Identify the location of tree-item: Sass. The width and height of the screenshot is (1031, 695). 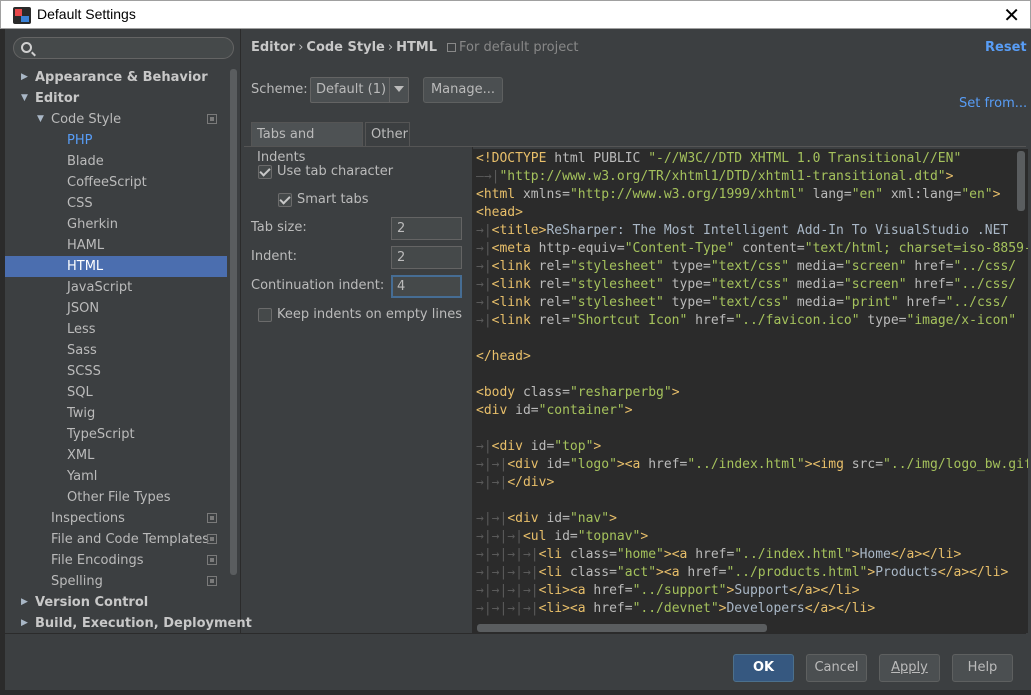
(116, 350).